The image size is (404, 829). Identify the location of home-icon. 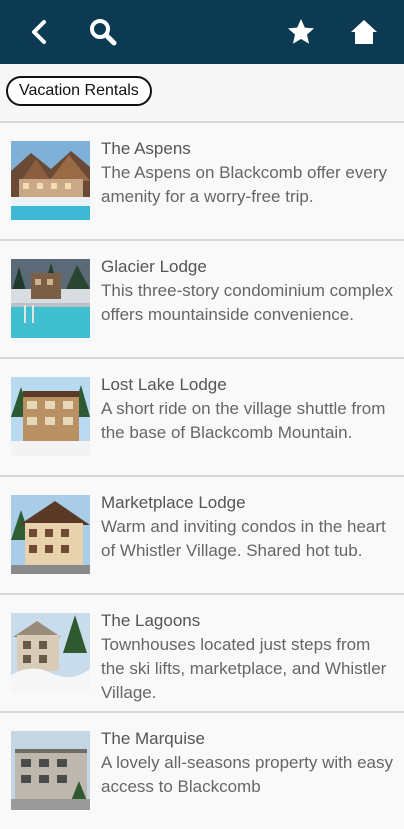
(364, 32).